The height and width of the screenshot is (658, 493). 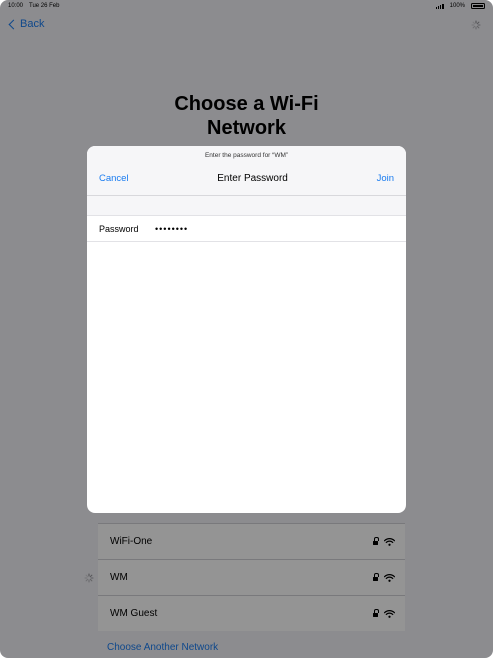 What do you see at coordinates (246, 206) in the screenshot?
I see `modal-spacer` at bounding box center [246, 206].